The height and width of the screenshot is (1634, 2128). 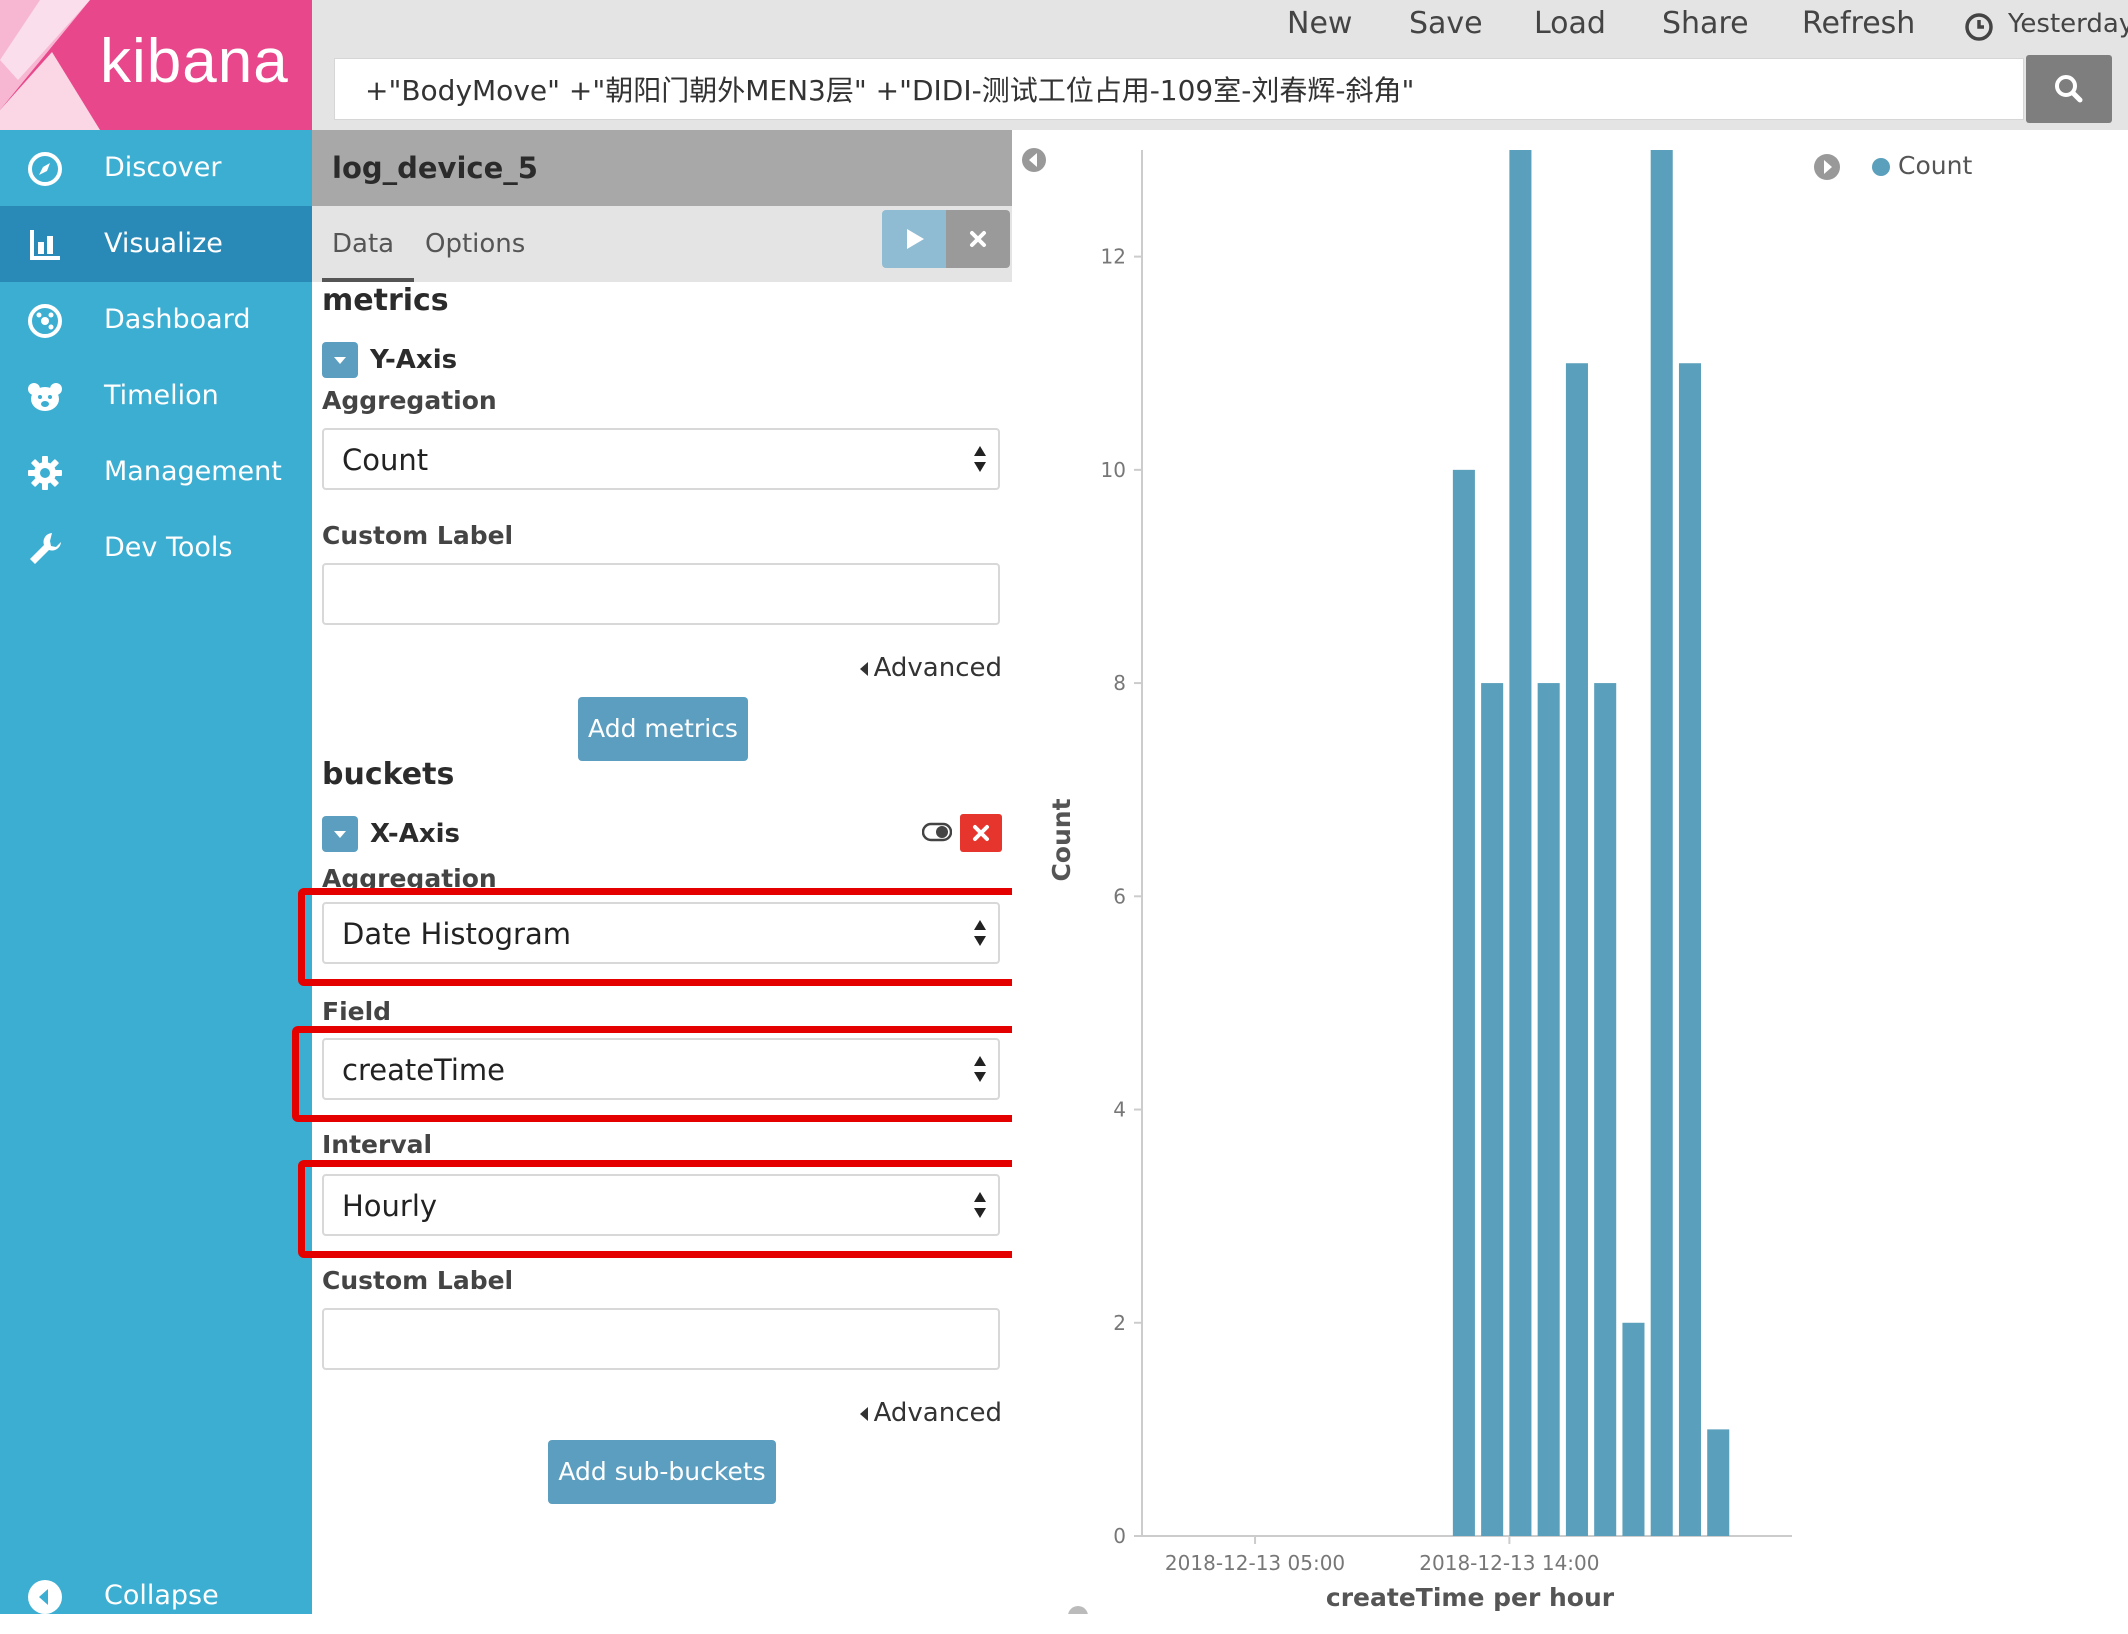 What do you see at coordinates (1255, 1563) in the screenshot?
I see `x-tick-label: 2018-12-13 05:00` at bounding box center [1255, 1563].